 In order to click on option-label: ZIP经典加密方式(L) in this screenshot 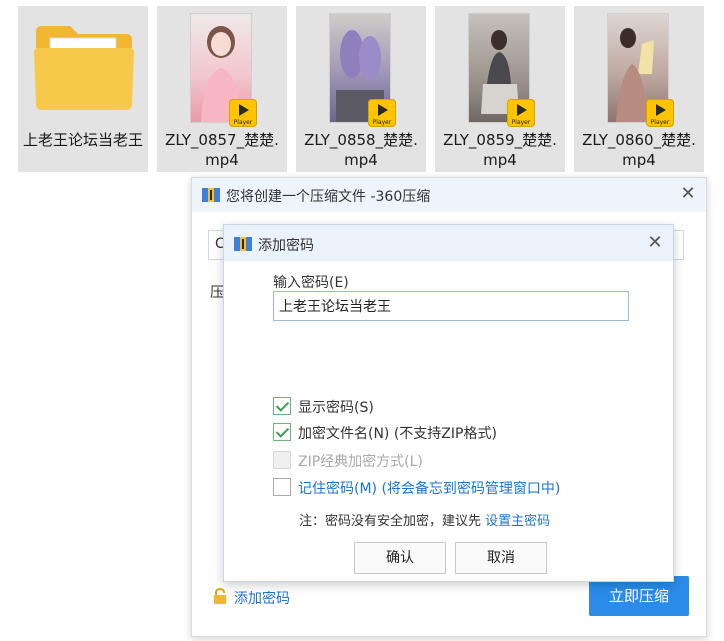, I will do `click(360, 462)`.